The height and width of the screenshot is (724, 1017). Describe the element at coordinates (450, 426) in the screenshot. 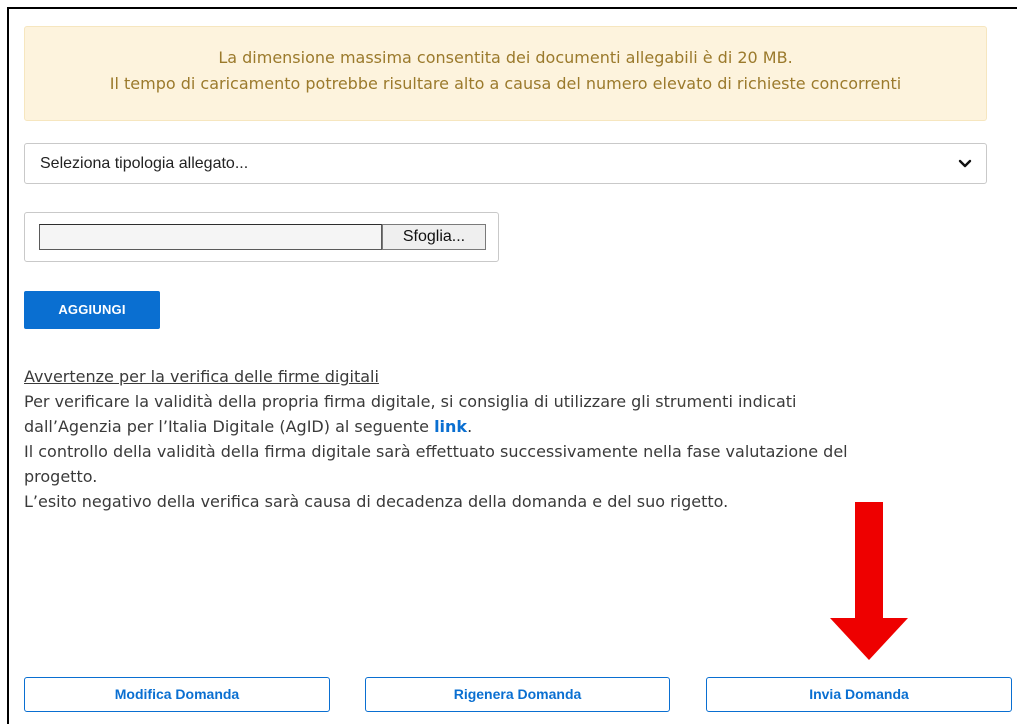

I see `agid-link: link` at that location.